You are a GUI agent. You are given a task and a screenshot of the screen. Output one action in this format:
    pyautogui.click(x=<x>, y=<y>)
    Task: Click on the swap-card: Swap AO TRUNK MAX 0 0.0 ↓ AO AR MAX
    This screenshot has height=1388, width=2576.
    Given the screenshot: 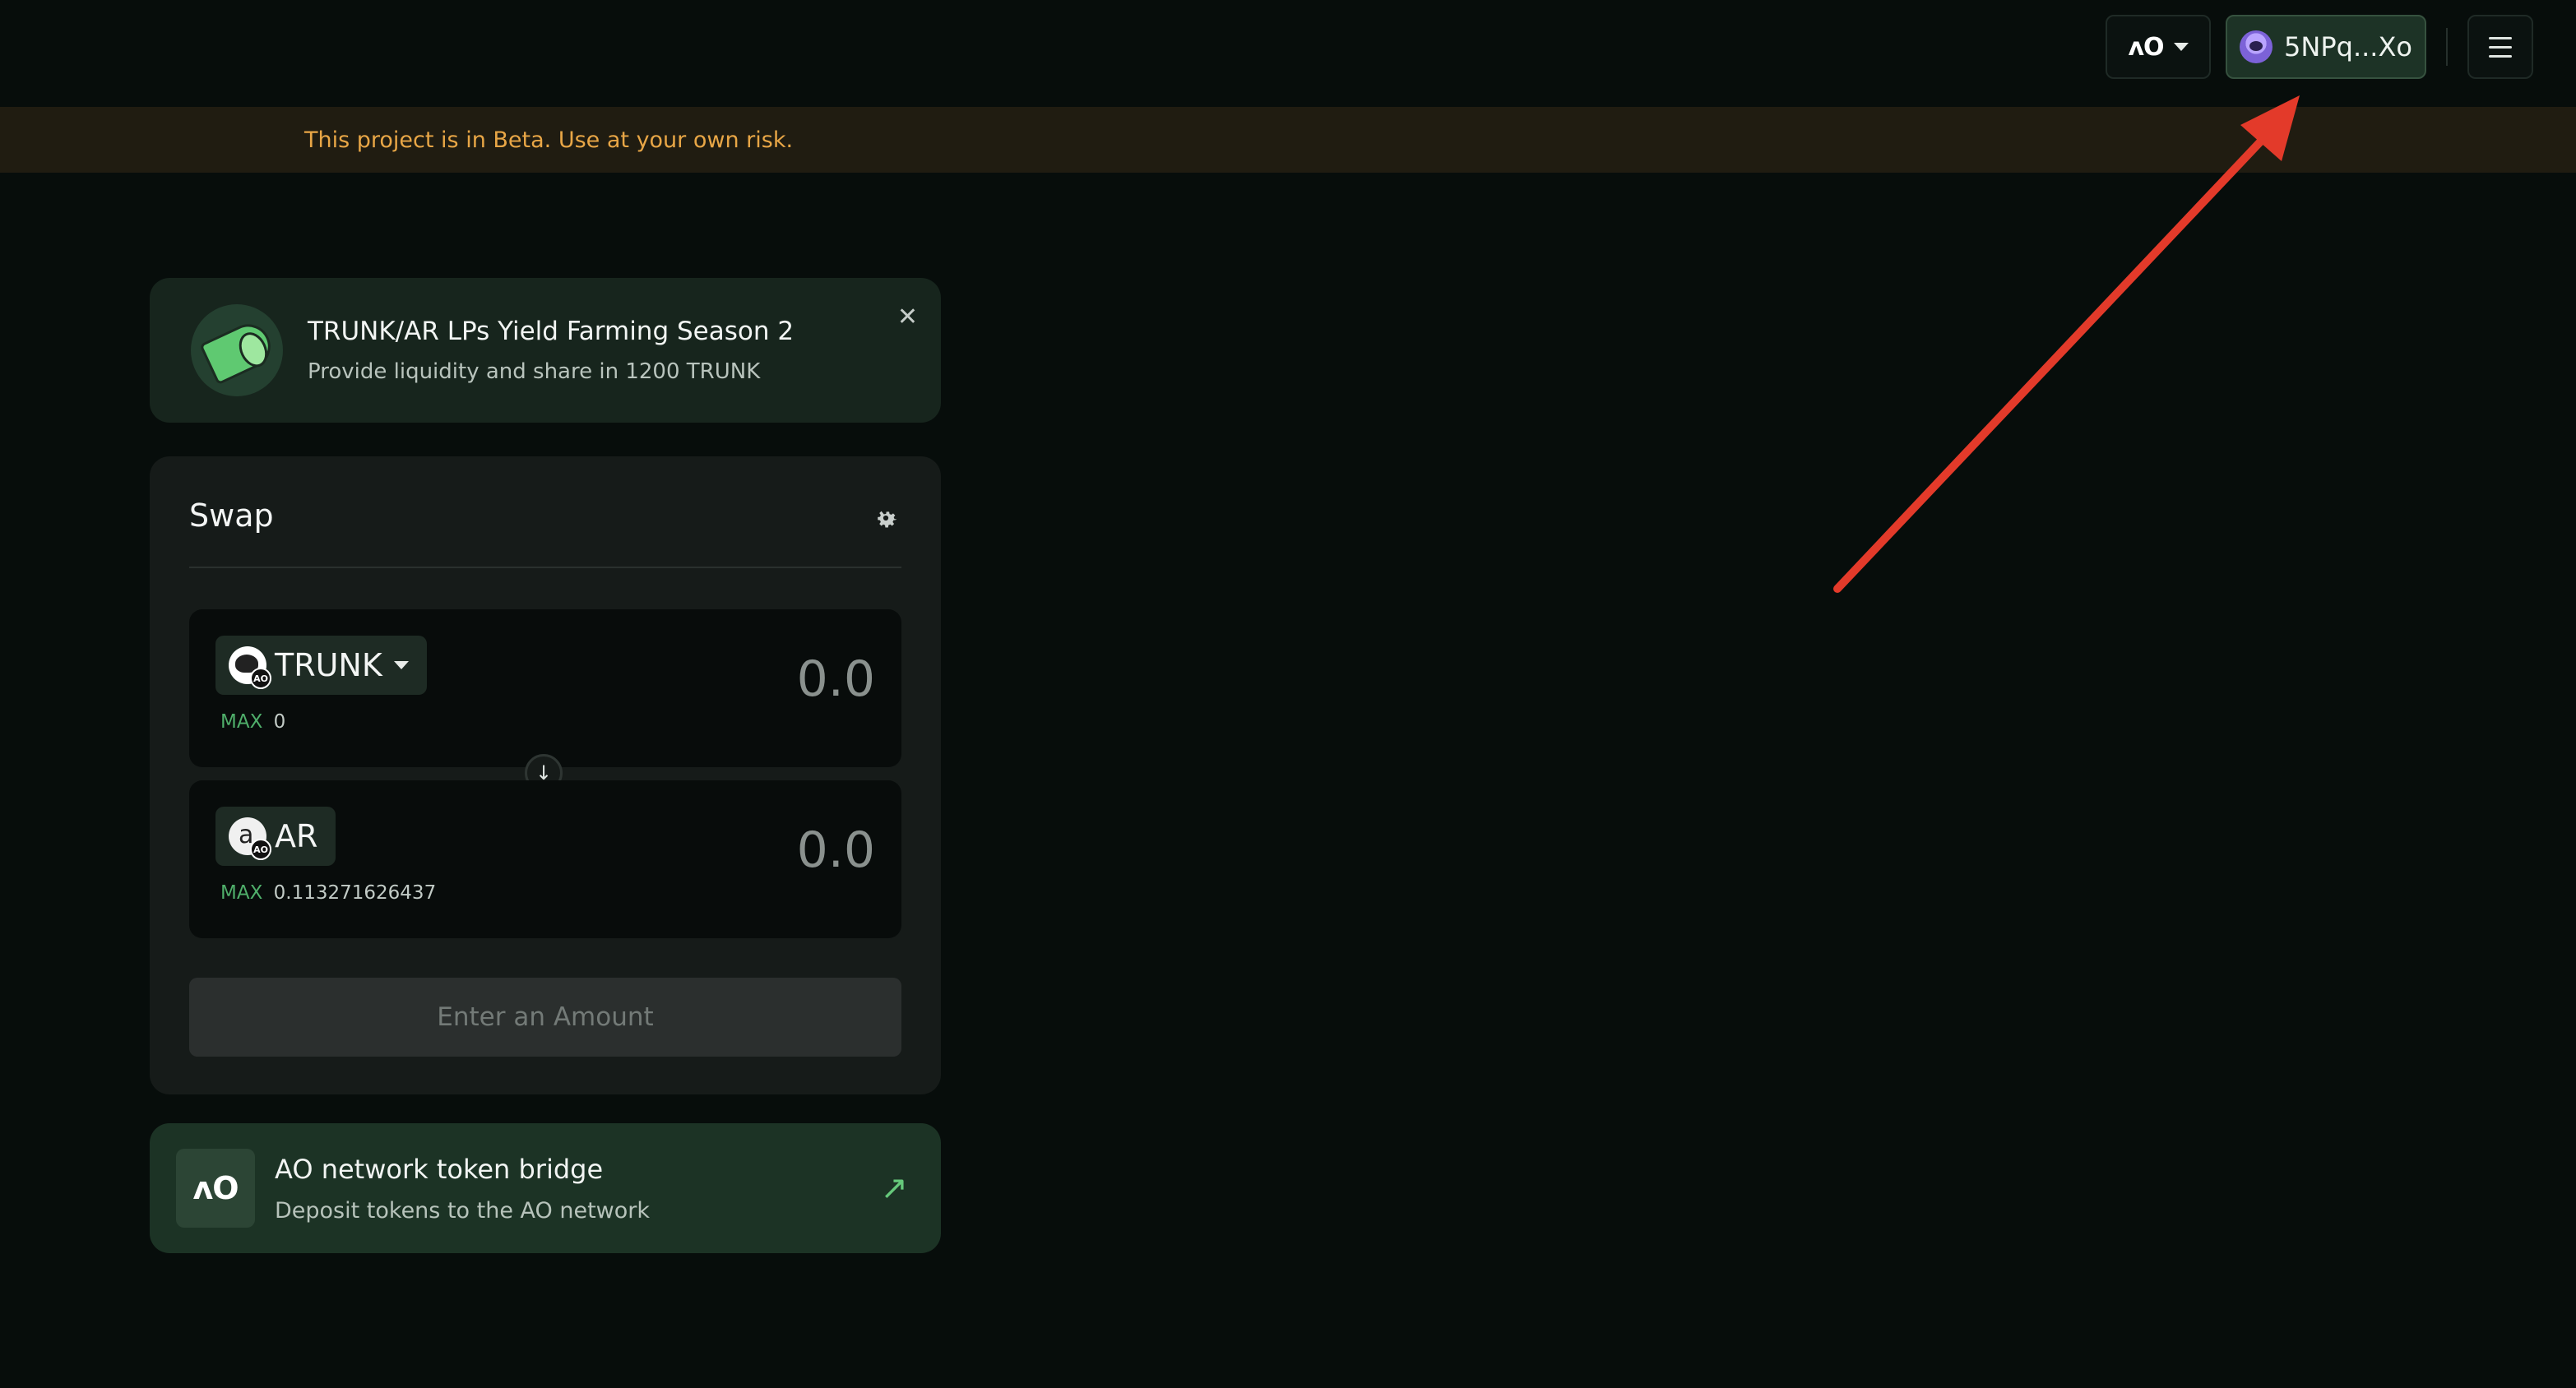 What is the action you would take?
    pyautogui.click(x=545, y=775)
    